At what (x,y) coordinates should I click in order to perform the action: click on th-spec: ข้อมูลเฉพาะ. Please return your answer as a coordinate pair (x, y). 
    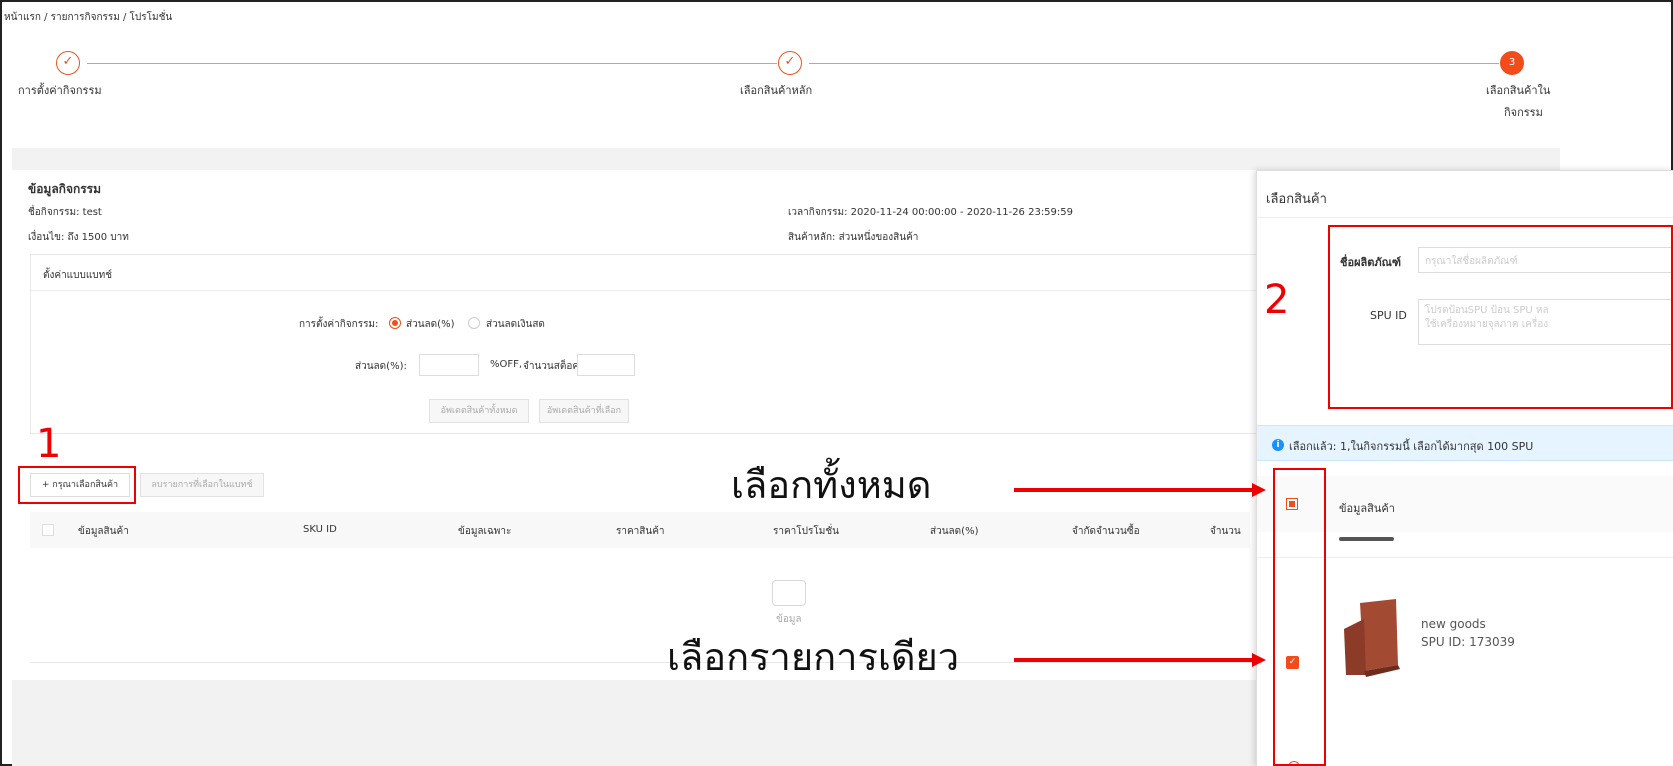
    Looking at the image, I should click on (485, 531).